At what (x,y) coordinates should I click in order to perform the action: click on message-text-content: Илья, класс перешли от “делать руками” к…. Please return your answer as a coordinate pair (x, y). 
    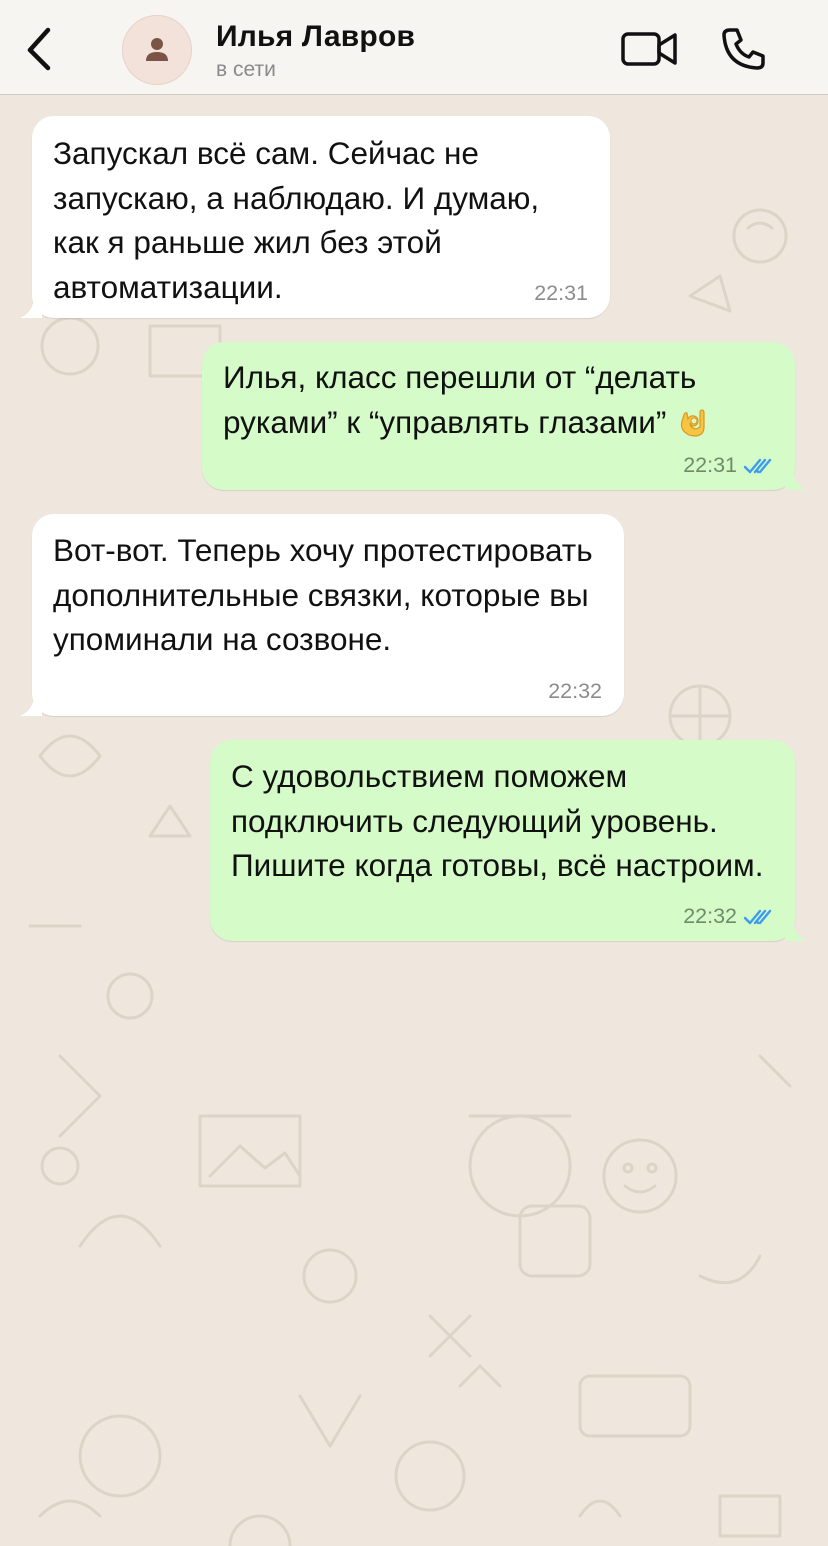
    Looking at the image, I should click on (460, 399).